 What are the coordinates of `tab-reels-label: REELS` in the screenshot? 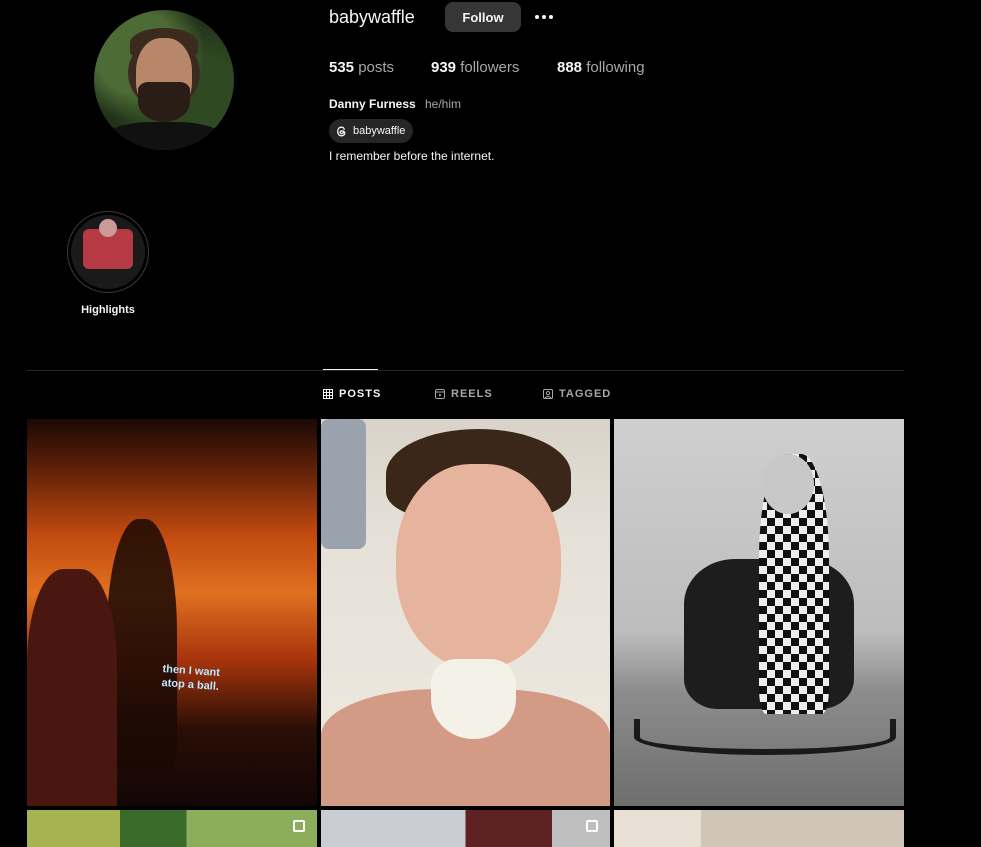 It's located at (472, 394).